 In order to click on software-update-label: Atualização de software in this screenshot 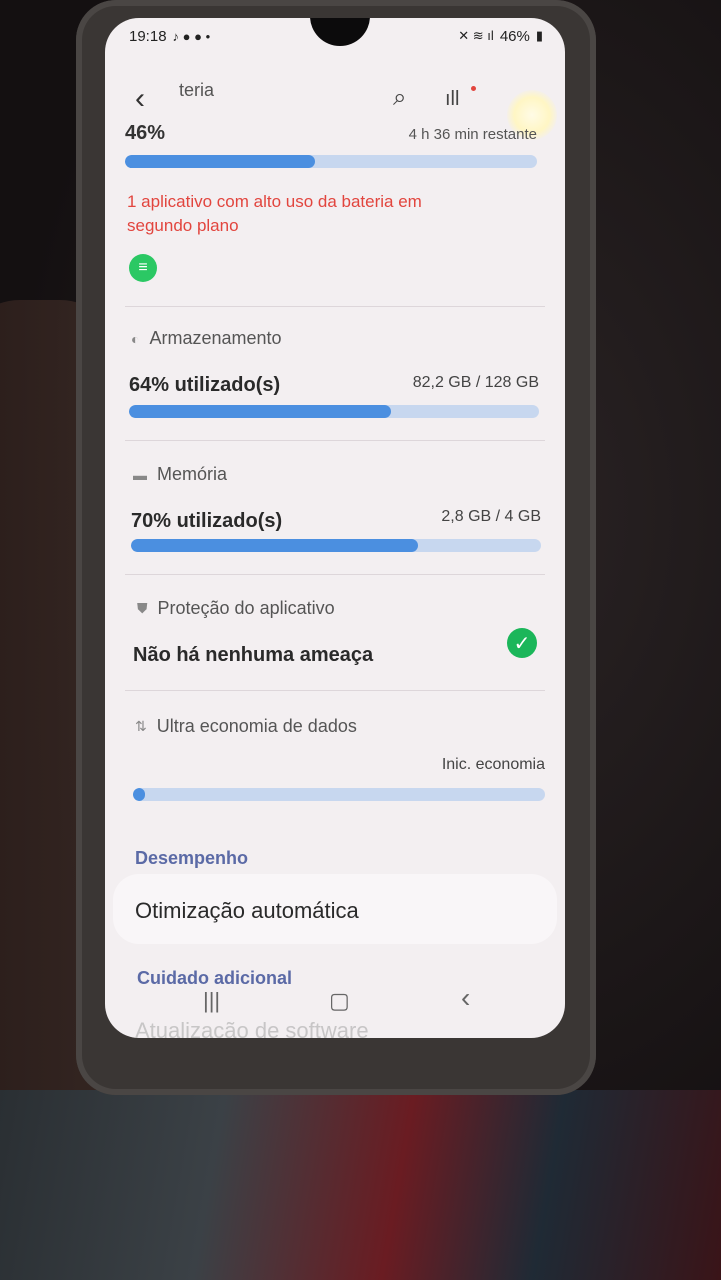, I will do `click(252, 1028)`.